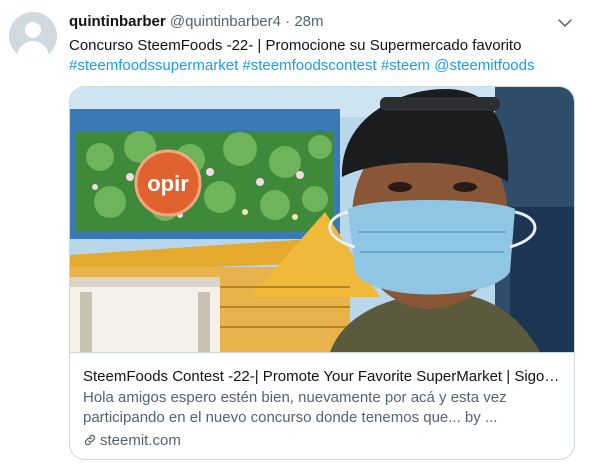 The image size is (603, 471). What do you see at coordinates (225, 21) in the screenshot?
I see `author-handle: @quintinbarber4` at bounding box center [225, 21].